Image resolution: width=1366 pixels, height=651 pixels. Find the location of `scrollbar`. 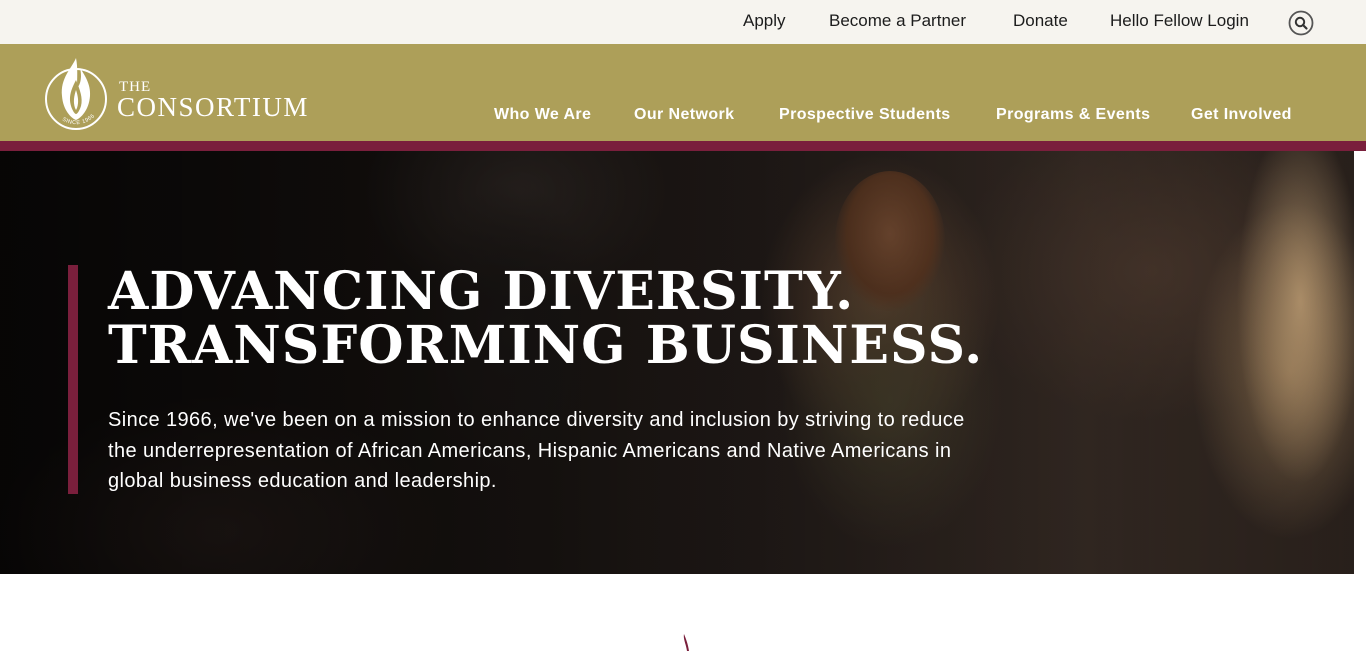

scrollbar is located at coordinates (1360, 401).